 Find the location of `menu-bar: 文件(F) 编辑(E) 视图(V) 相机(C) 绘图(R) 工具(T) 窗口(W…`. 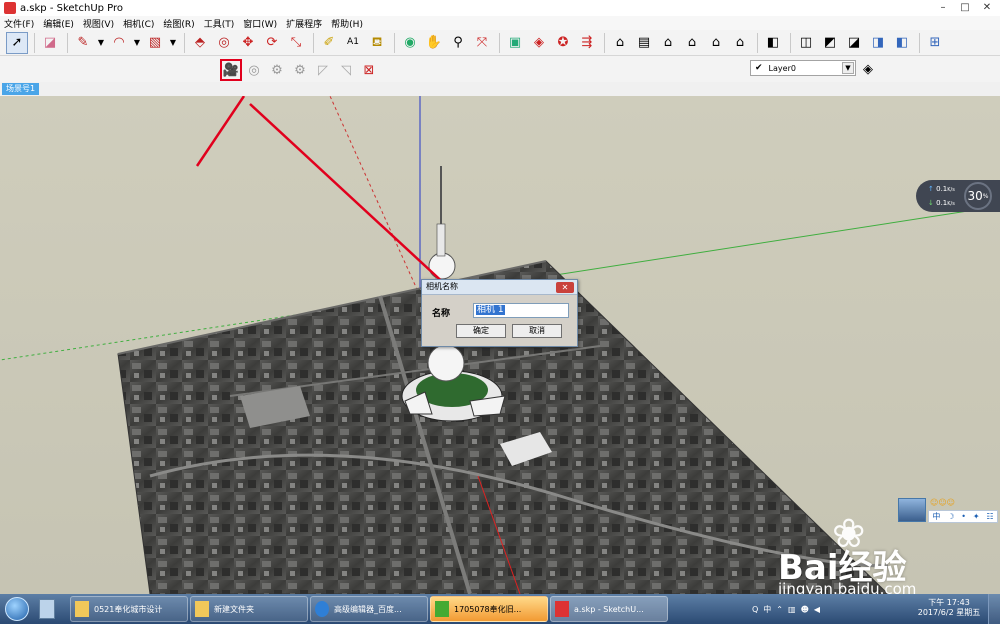

menu-bar: 文件(F) 编辑(E) 视图(V) 相机(C) 绘图(R) 工具(T) 窗口(W… is located at coordinates (500, 23).